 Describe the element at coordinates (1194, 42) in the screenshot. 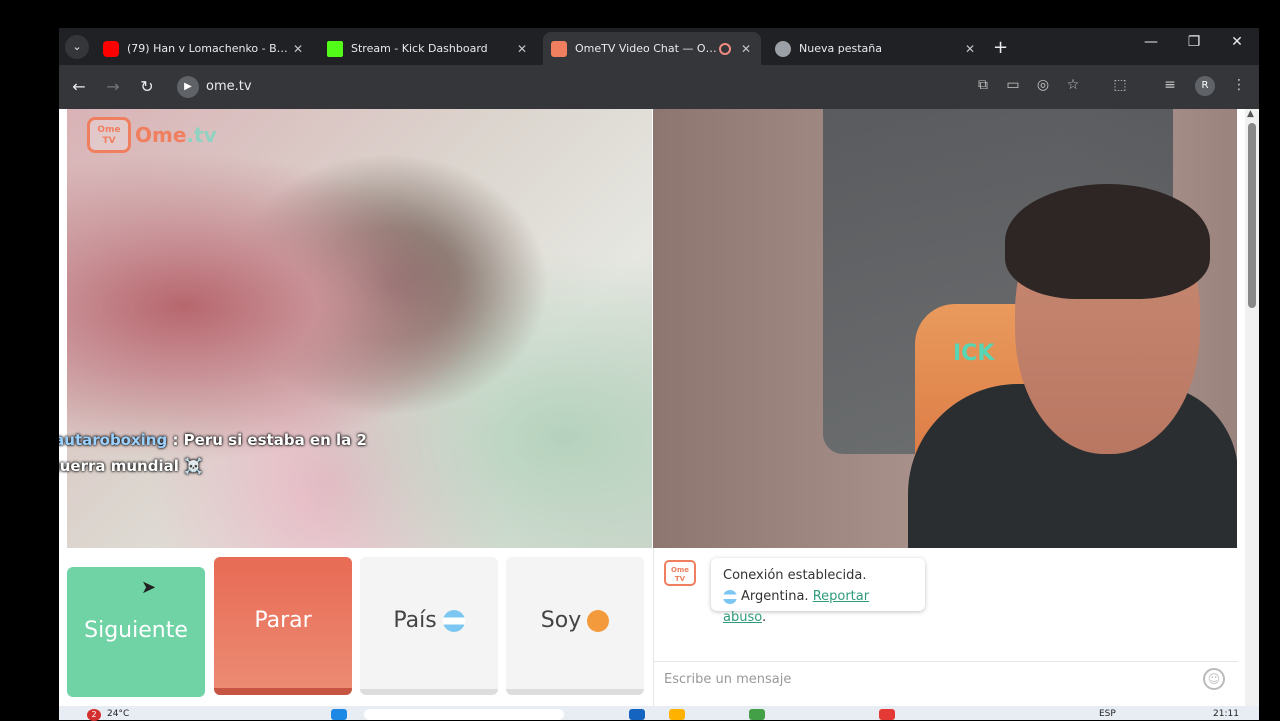

I see `restore-button: ❐` at that location.